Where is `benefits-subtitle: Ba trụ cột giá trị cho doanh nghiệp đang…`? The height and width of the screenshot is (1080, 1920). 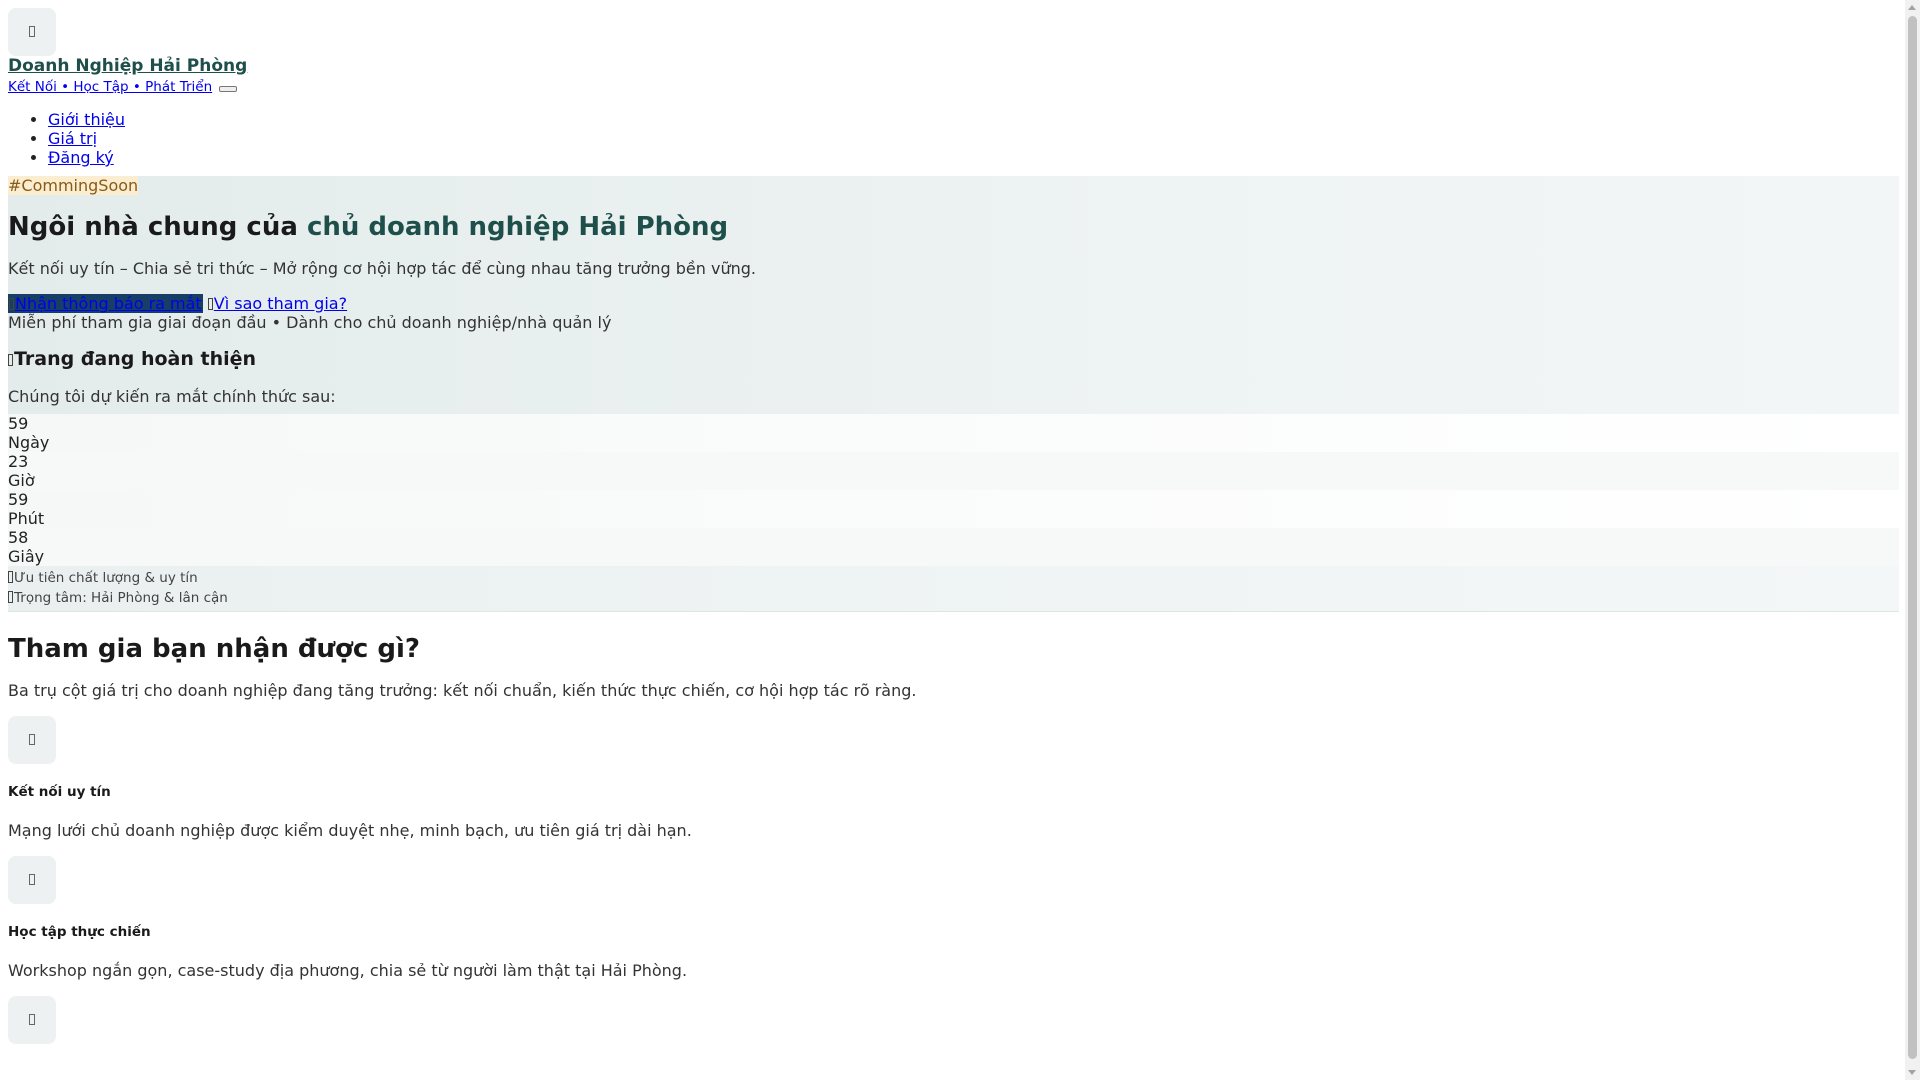 benefits-subtitle: Ba trụ cột giá trị cho doanh nghiệp đang… is located at coordinates (462, 690).